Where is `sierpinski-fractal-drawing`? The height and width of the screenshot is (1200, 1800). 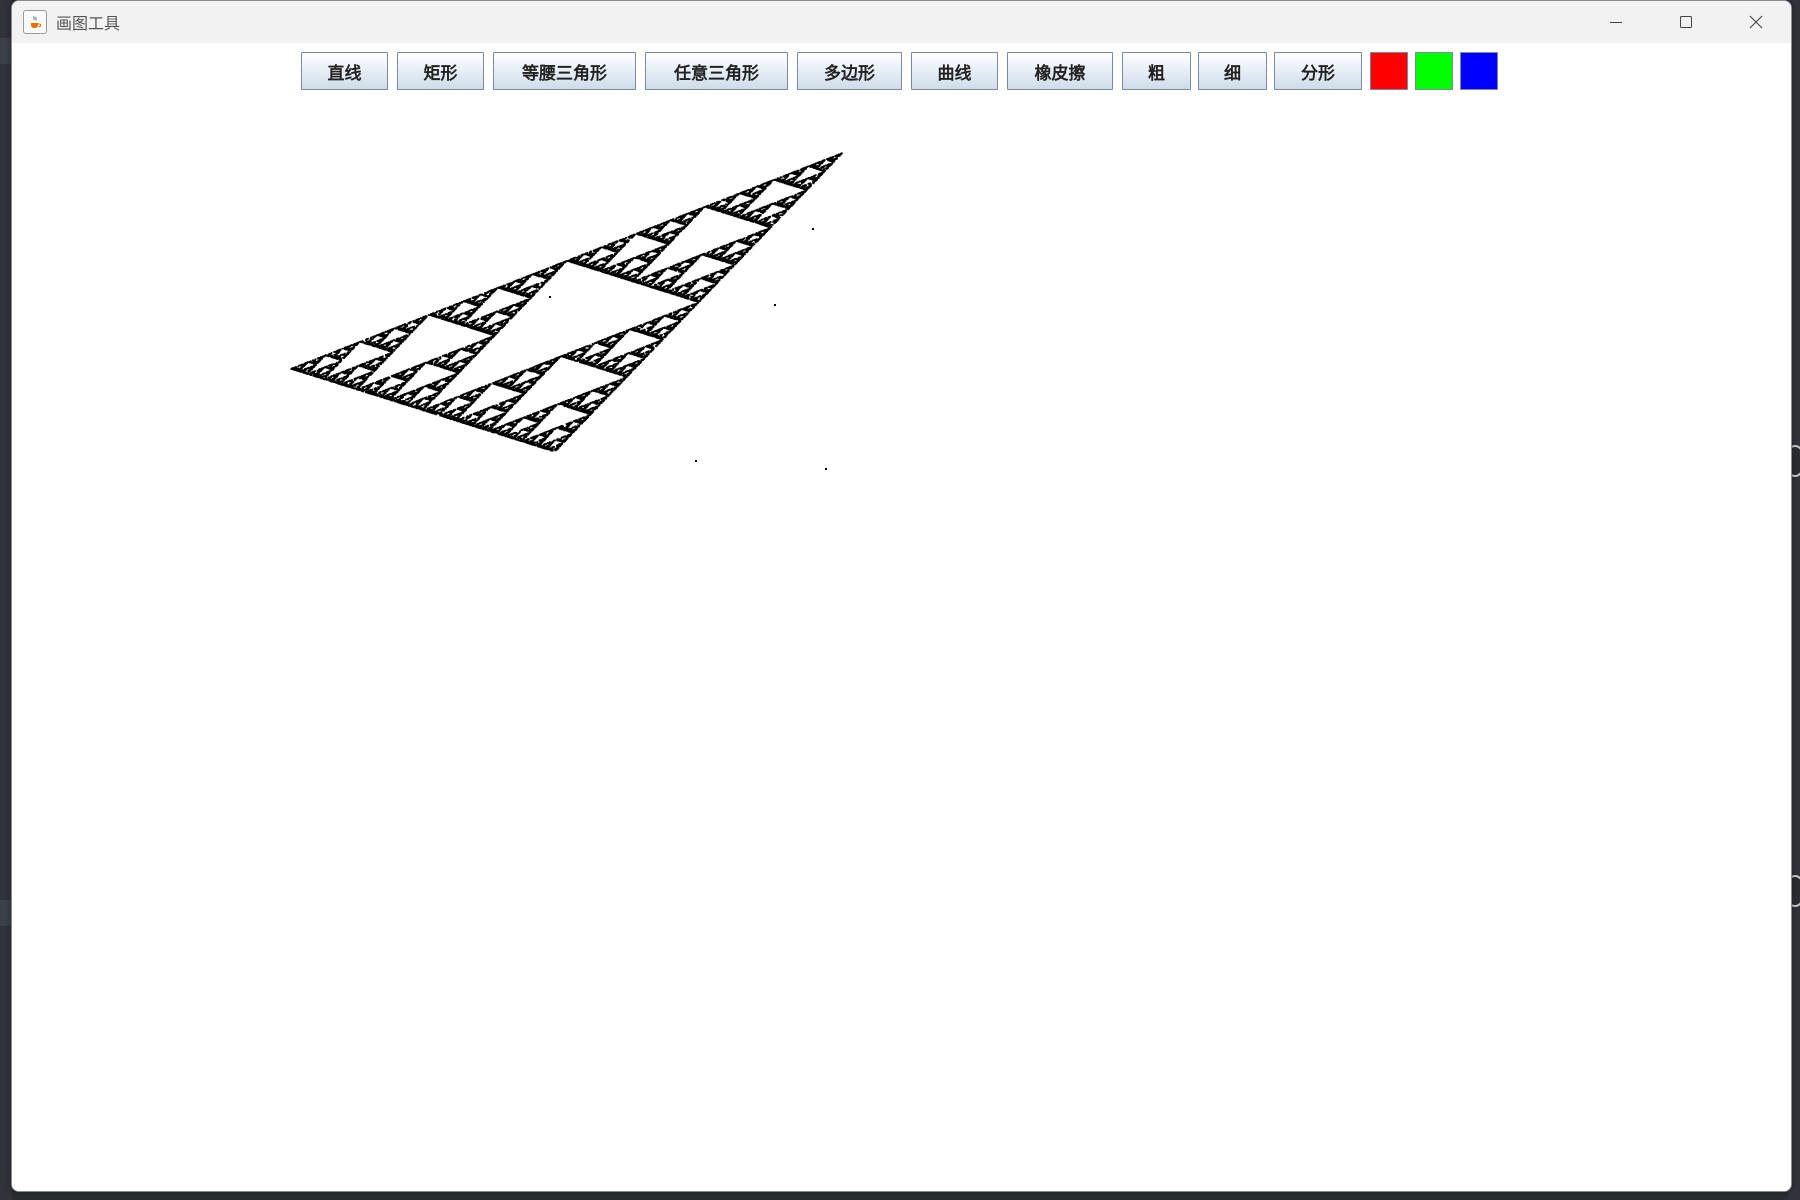 sierpinski-fractal-drawing is located at coordinates (566, 311).